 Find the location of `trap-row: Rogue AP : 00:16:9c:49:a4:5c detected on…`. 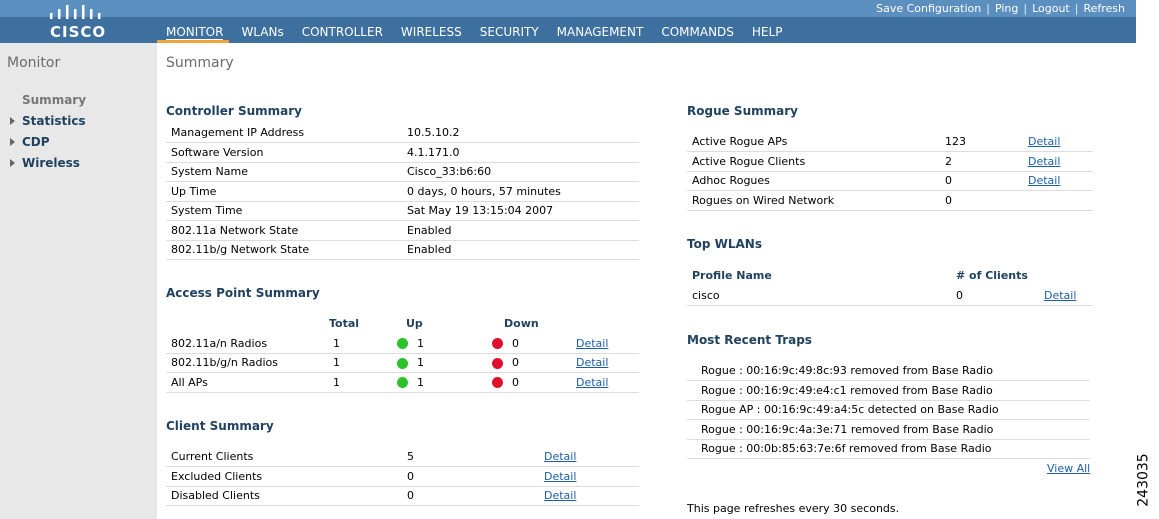

trap-row: Rogue AP : 00:16:9c:49:a4:5c detected on… is located at coordinates (888, 410).